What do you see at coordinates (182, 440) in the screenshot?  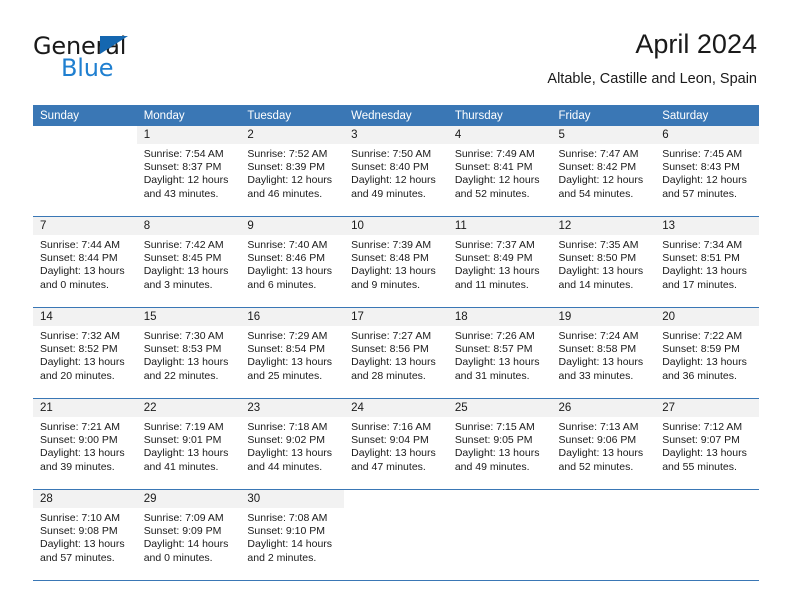 I see `sunset-text: Sunset: 9:01 PM` at bounding box center [182, 440].